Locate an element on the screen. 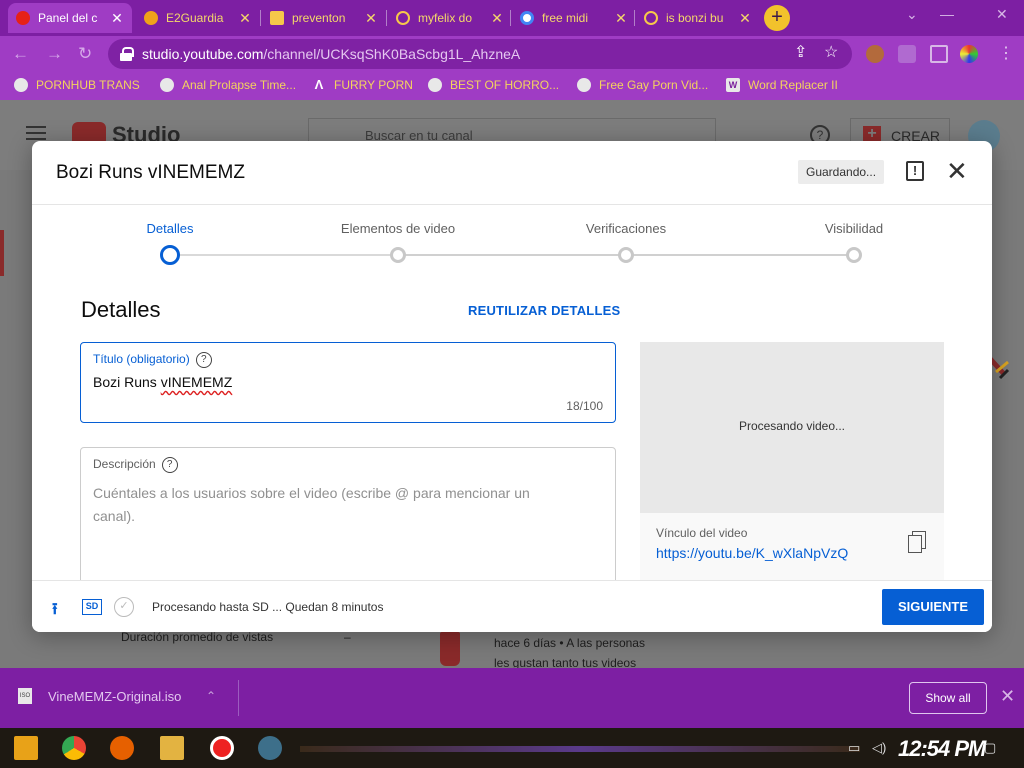 This screenshot has height=768, width=1024. iso-file-icon: ISO is located at coordinates (25, 696).